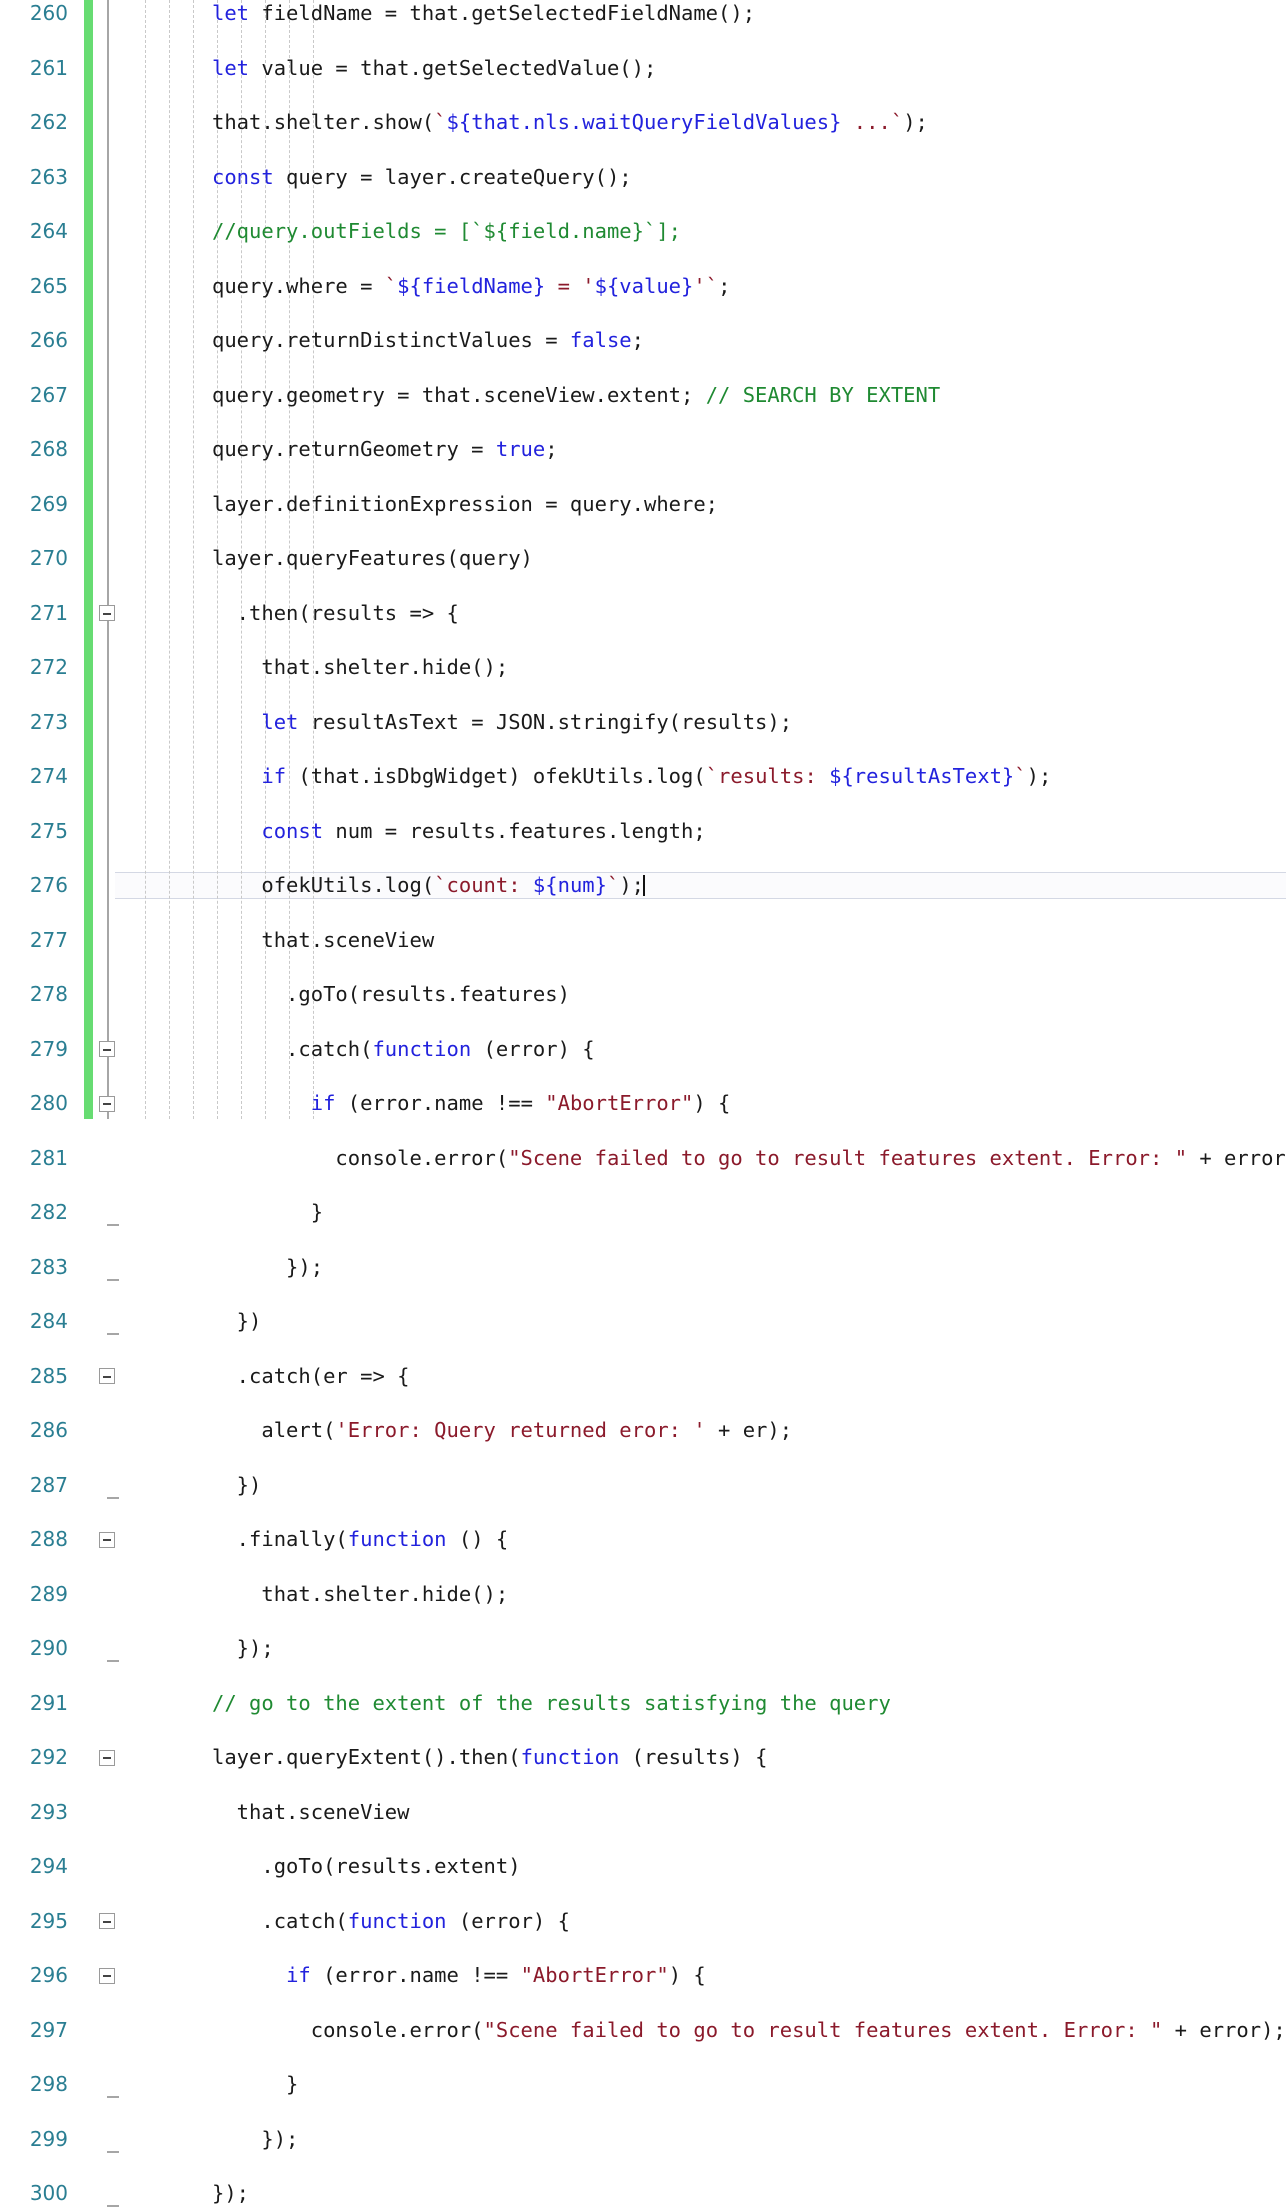 The width and height of the screenshot is (1286, 2207). I want to click on code-text: .goTo(results.features), so click(391, 994).